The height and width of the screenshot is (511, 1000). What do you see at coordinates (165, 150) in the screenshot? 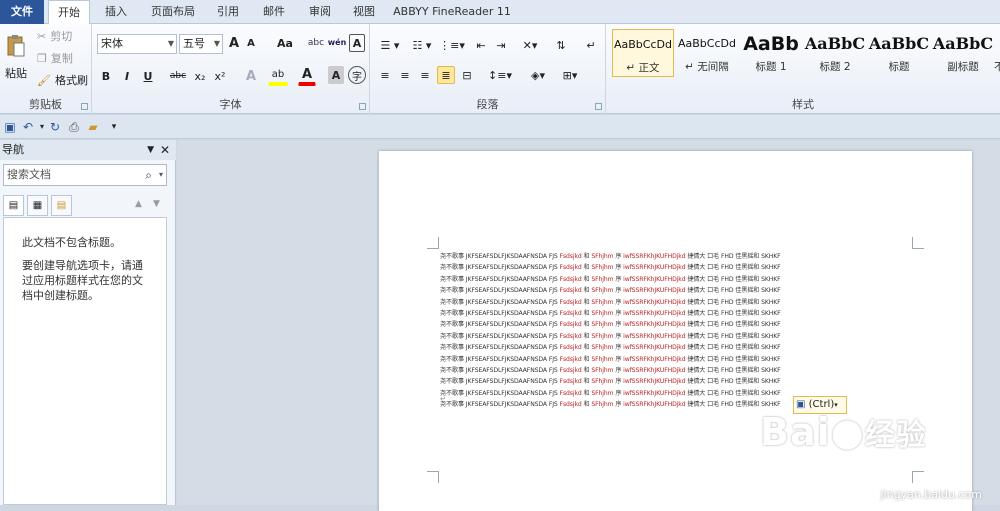
I see `close-icon: ✕` at bounding box center [165, 150].